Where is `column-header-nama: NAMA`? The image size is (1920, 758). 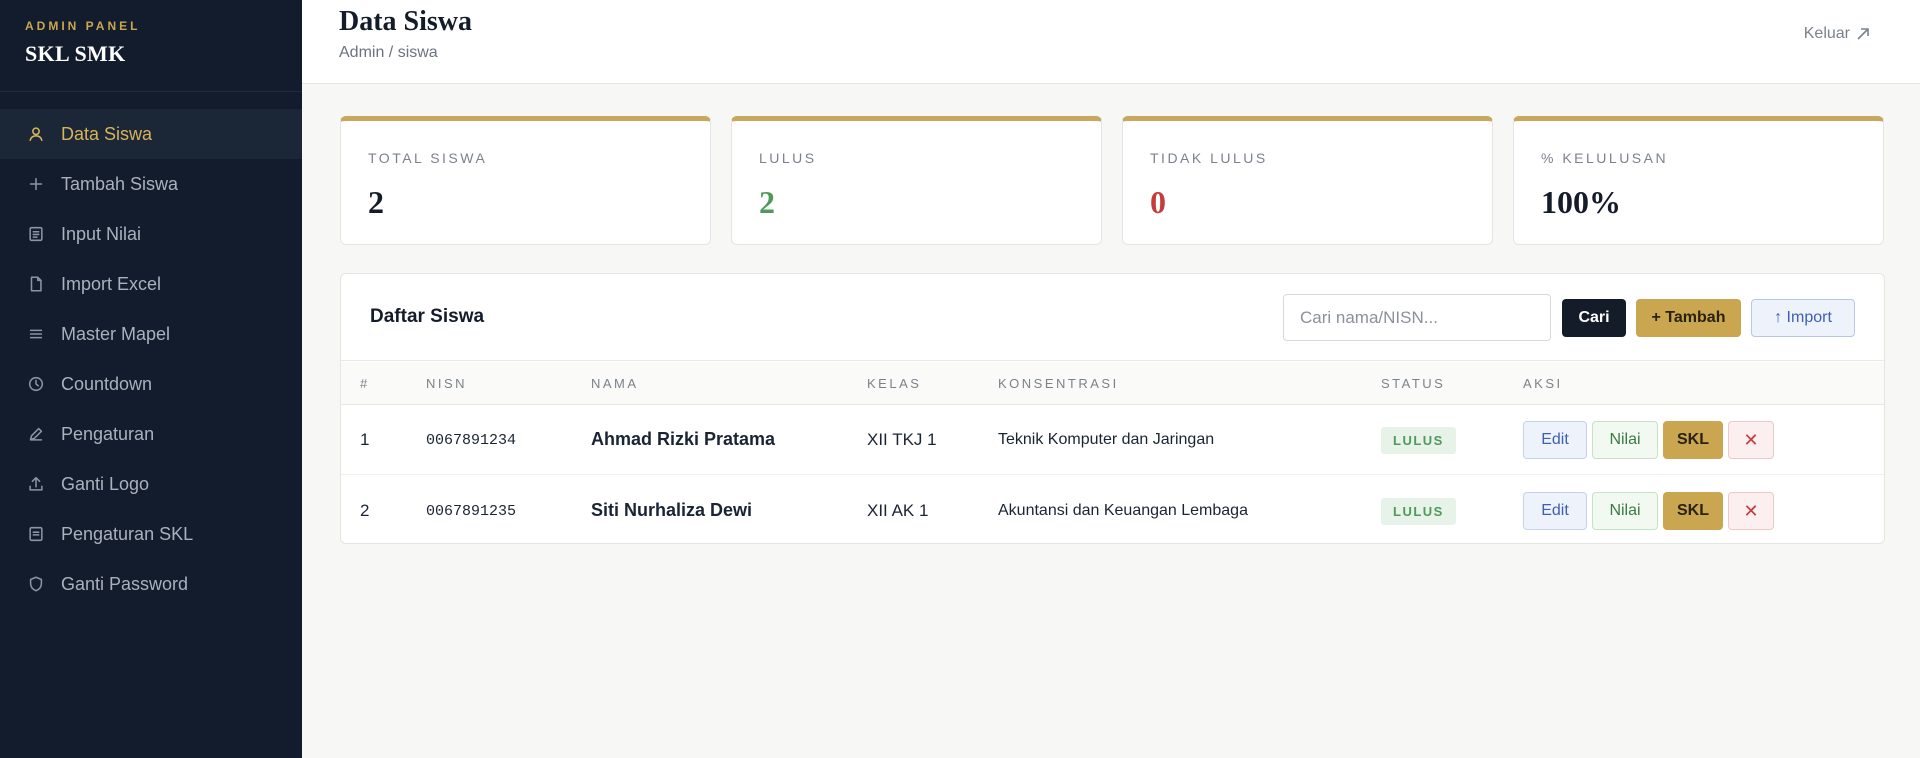
column-header-nama: NAMA is located at coordinates (615, 383).